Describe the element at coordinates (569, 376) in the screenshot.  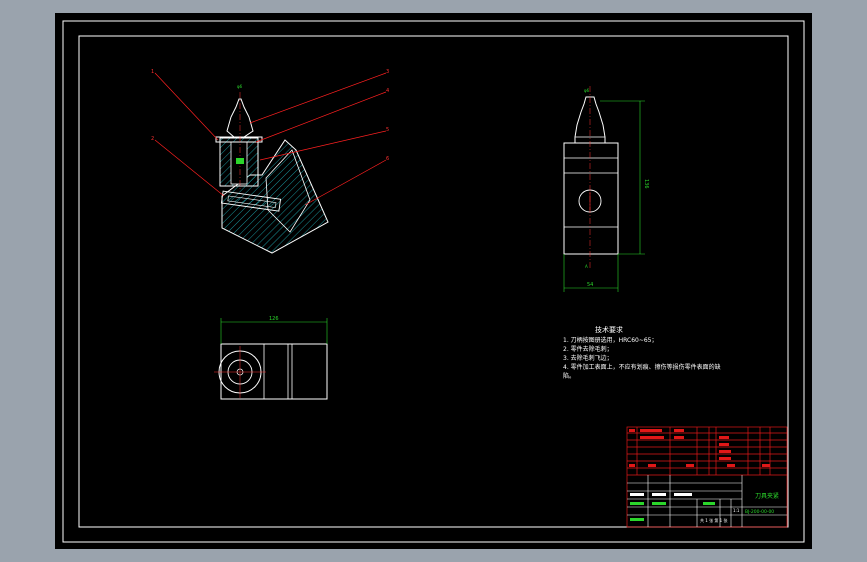
I see `note-line-5: 陷。` at that location.